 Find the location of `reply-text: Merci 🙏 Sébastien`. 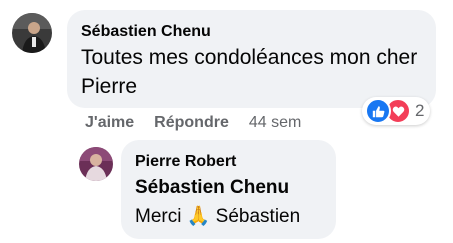

reply-text: Merci 🙏 Sébastien is located at coordinates (228, 216).